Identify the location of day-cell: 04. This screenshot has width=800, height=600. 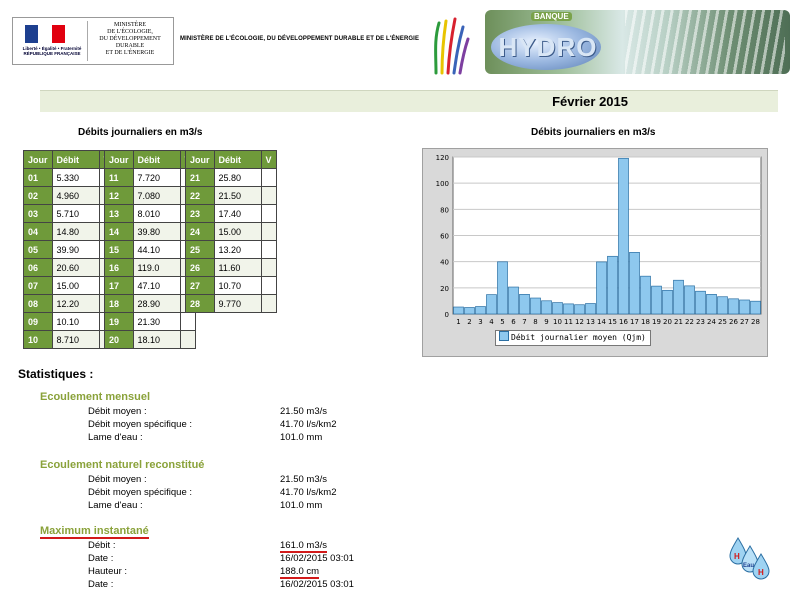
(38, 231).